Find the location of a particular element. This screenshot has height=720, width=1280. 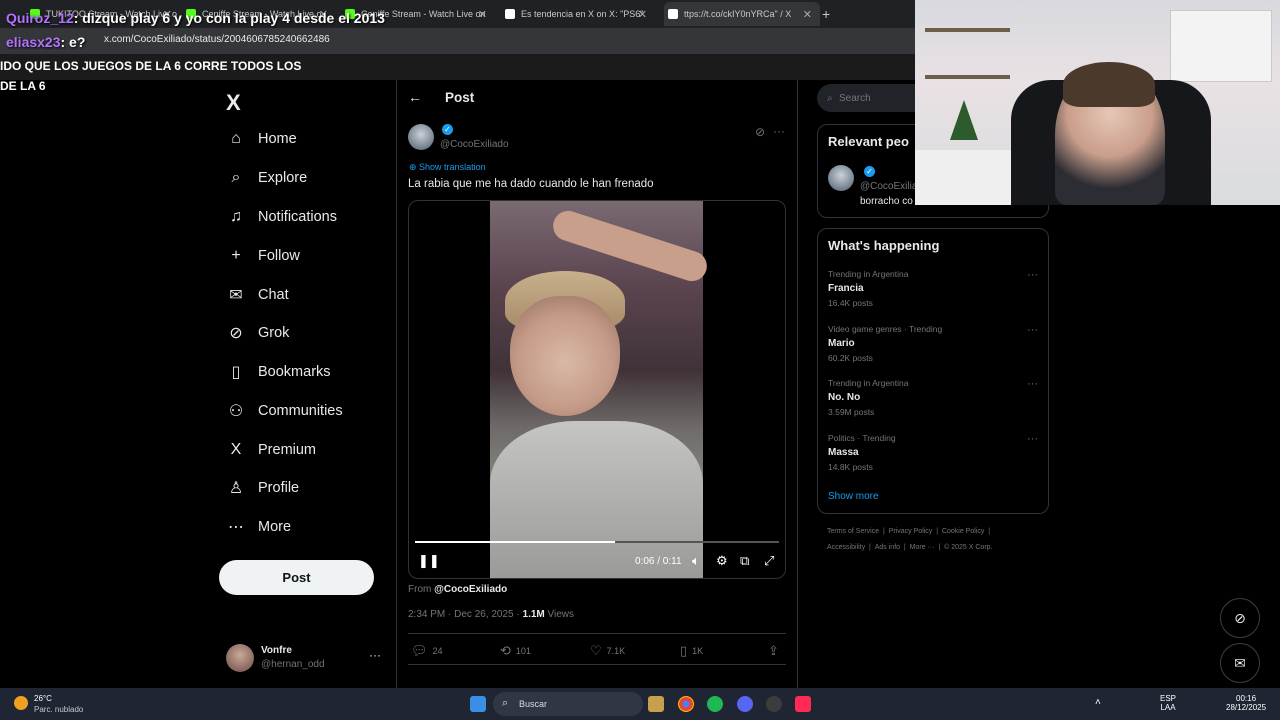

back-arrow-icon: ← is located at coordinates (415, 97).